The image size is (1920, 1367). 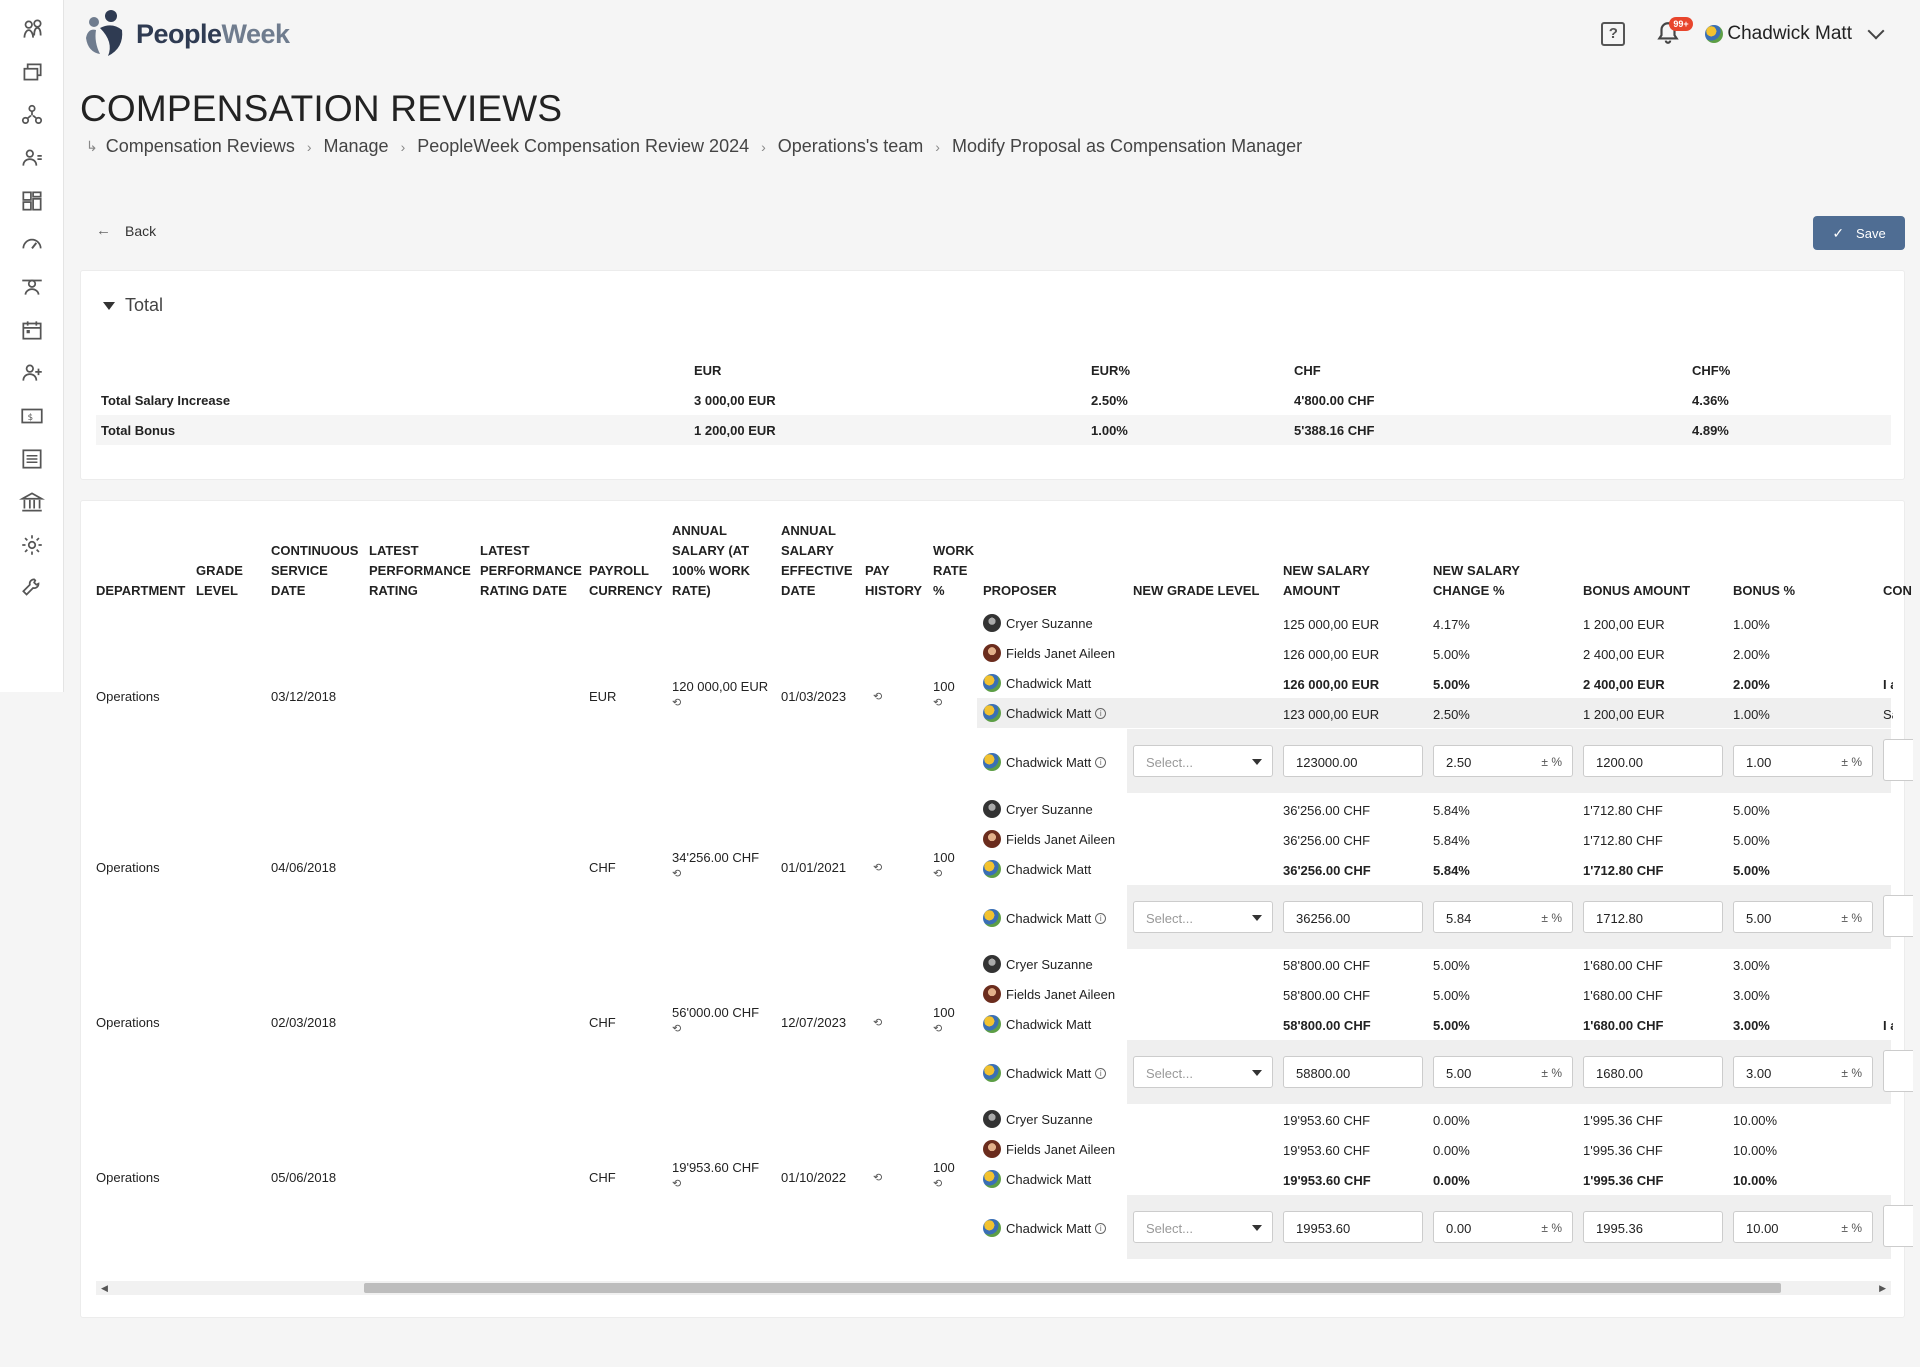 I want to click on back-button: ← Back, so click(x=126, y=230).